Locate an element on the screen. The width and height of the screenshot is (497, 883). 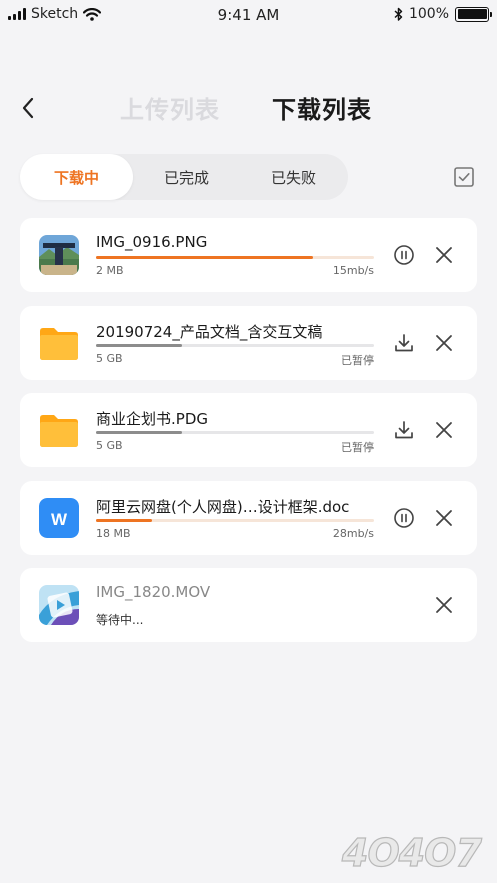
download-item: W 阿里云网盘(个人网盘)…设计框架.doc 18 MB 28mb/s is located at coordinates (248, 517).